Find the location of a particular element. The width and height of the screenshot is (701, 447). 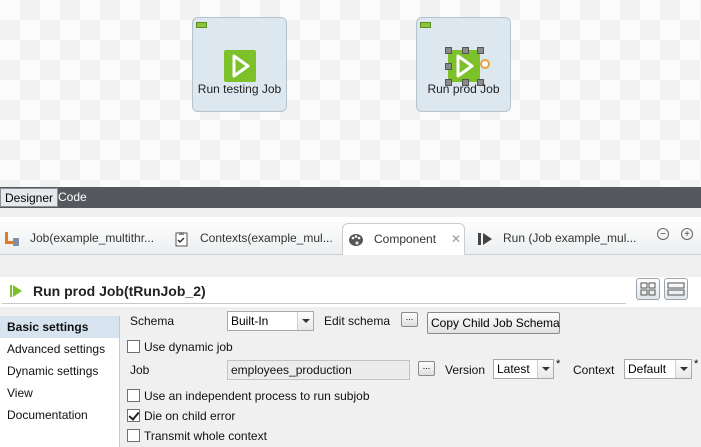

job-label: Job is located at coordinates (140, 370).